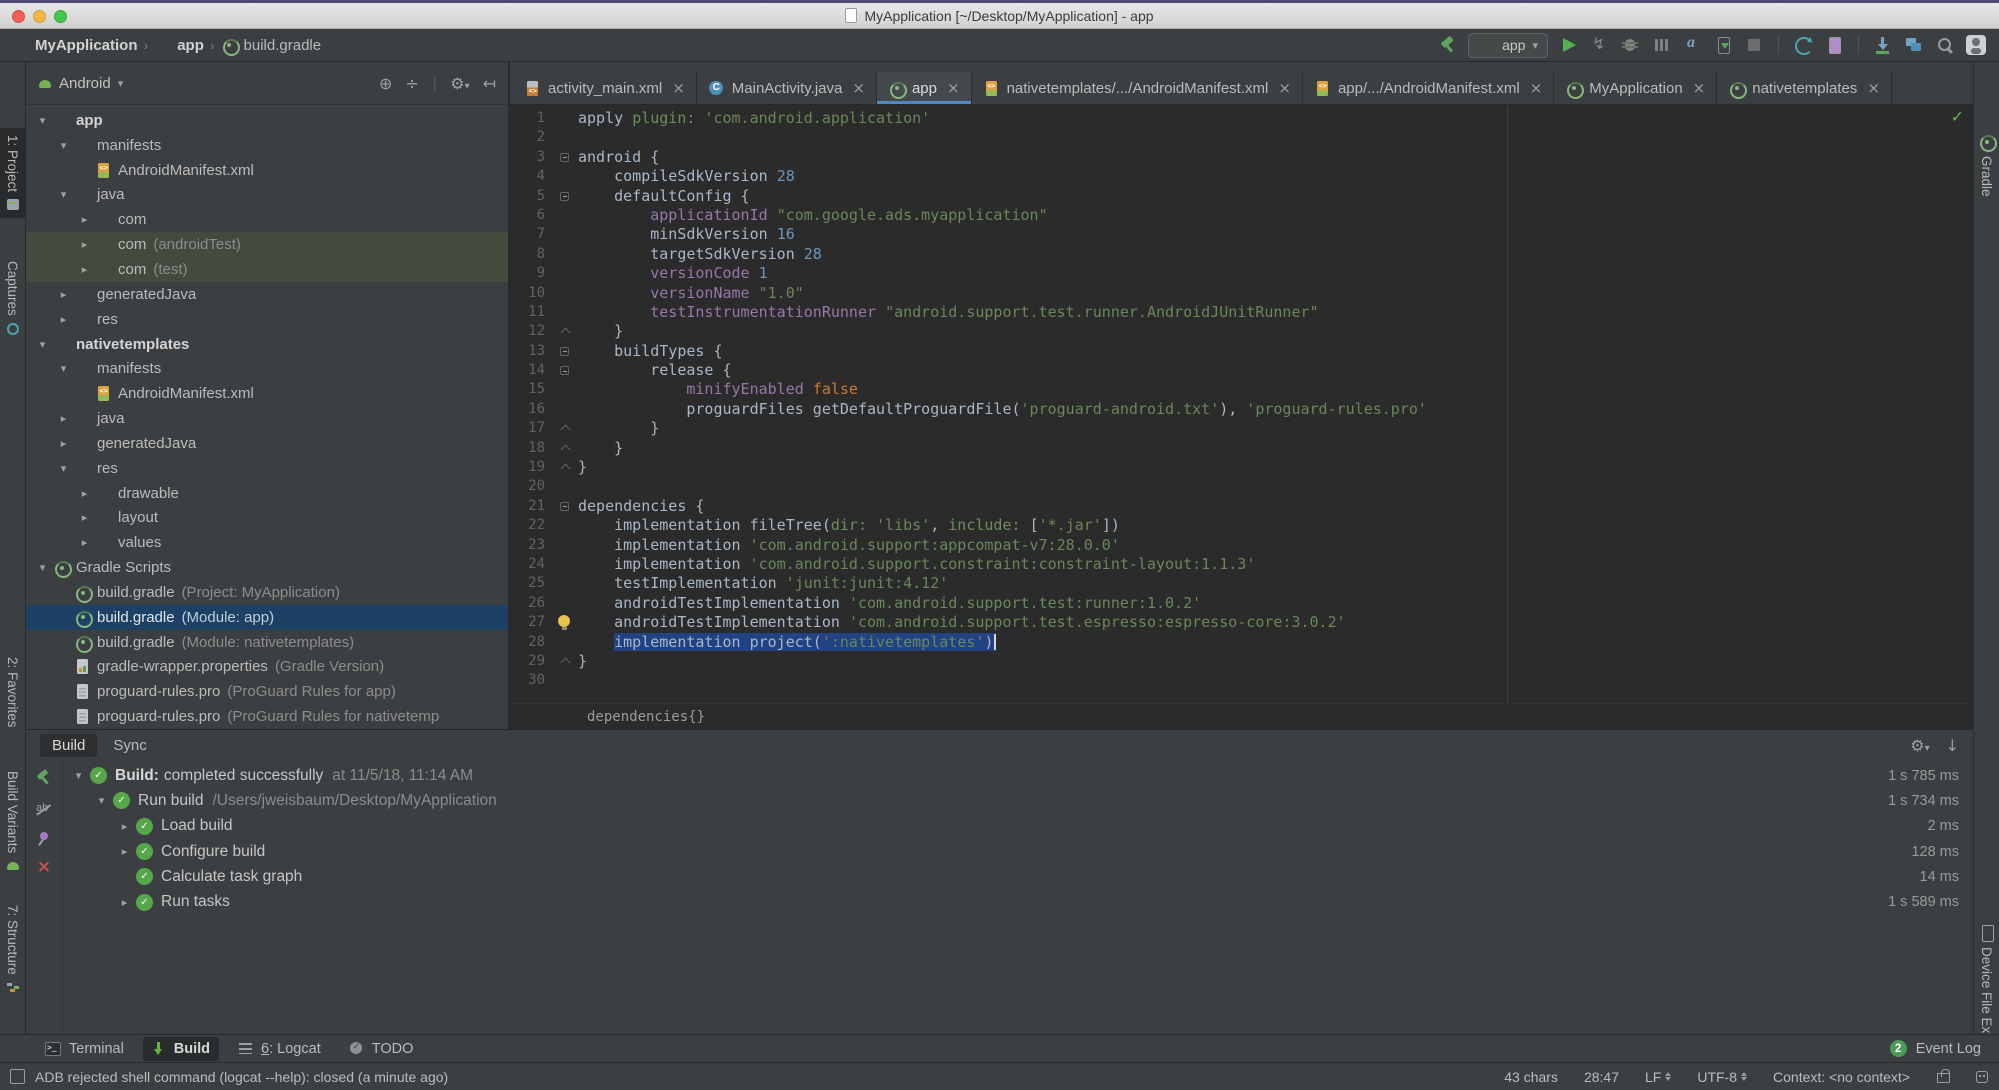 Image resolution: width=1999 pixels, height=1090 pixels. I want to click on apply-changes-icon, so click(1599, 45).